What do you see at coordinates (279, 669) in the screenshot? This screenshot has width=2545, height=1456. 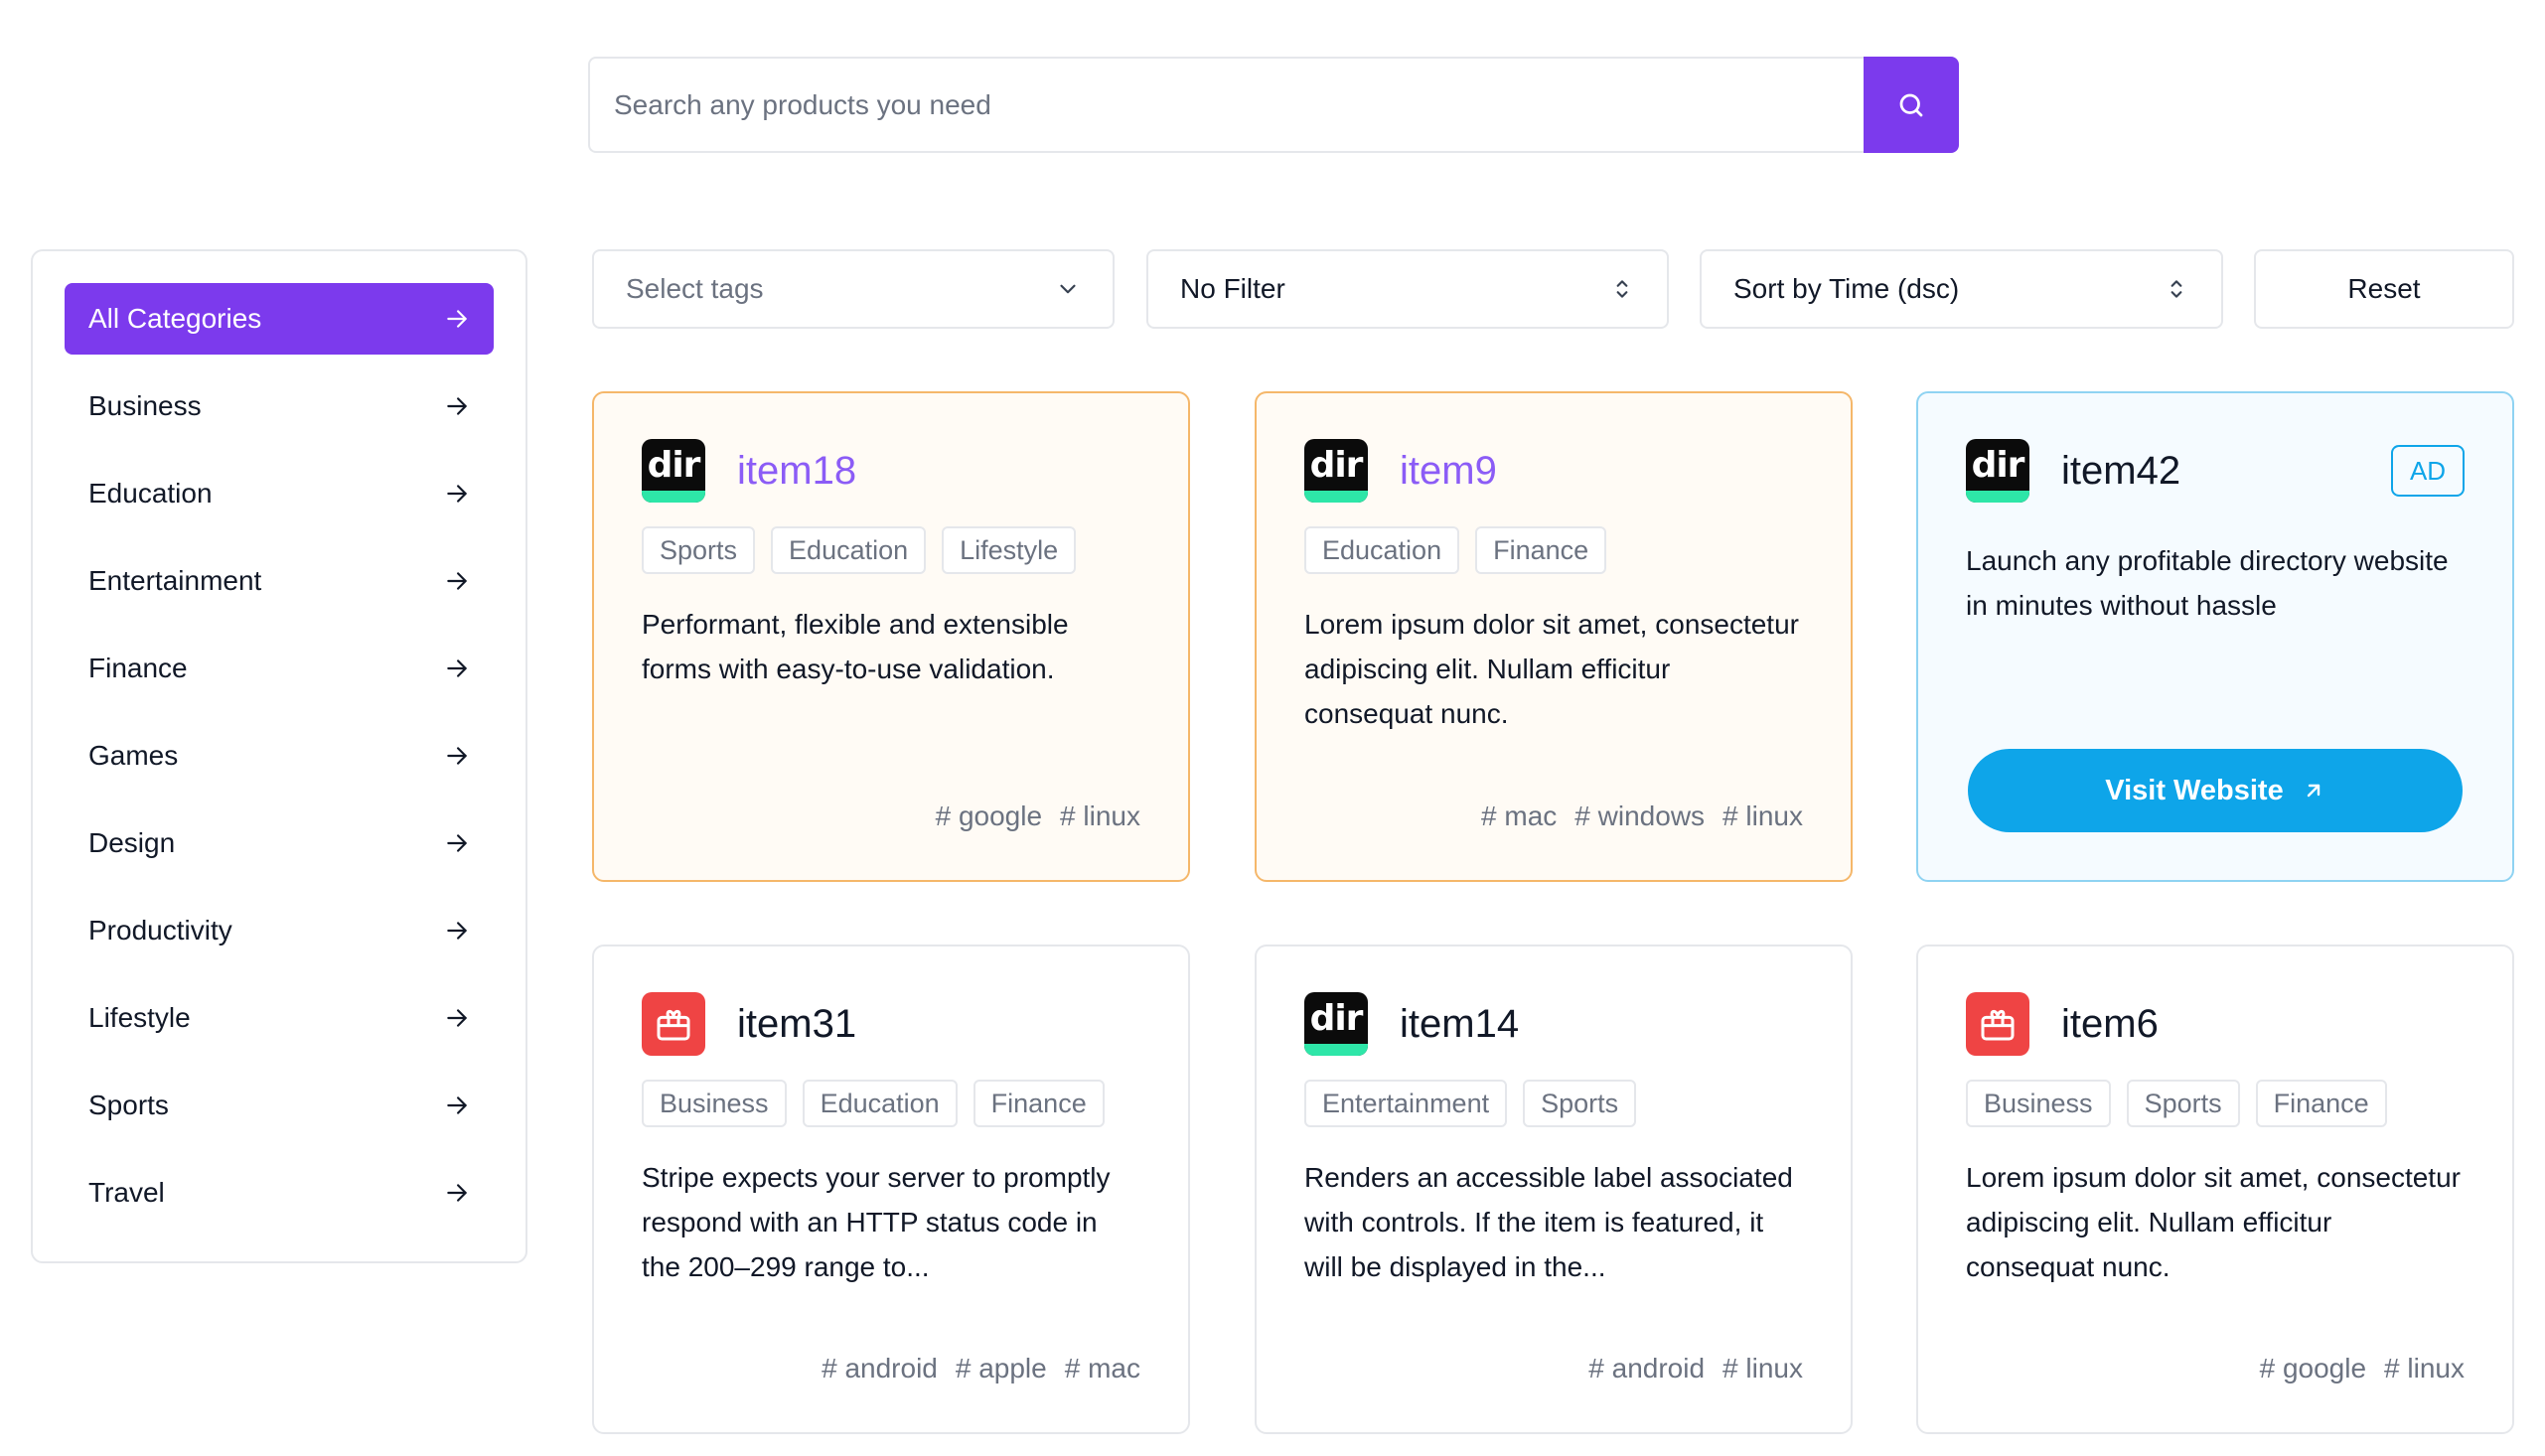 I see `sidebar-item-finance: Finance` at bounding box center [279, 669].